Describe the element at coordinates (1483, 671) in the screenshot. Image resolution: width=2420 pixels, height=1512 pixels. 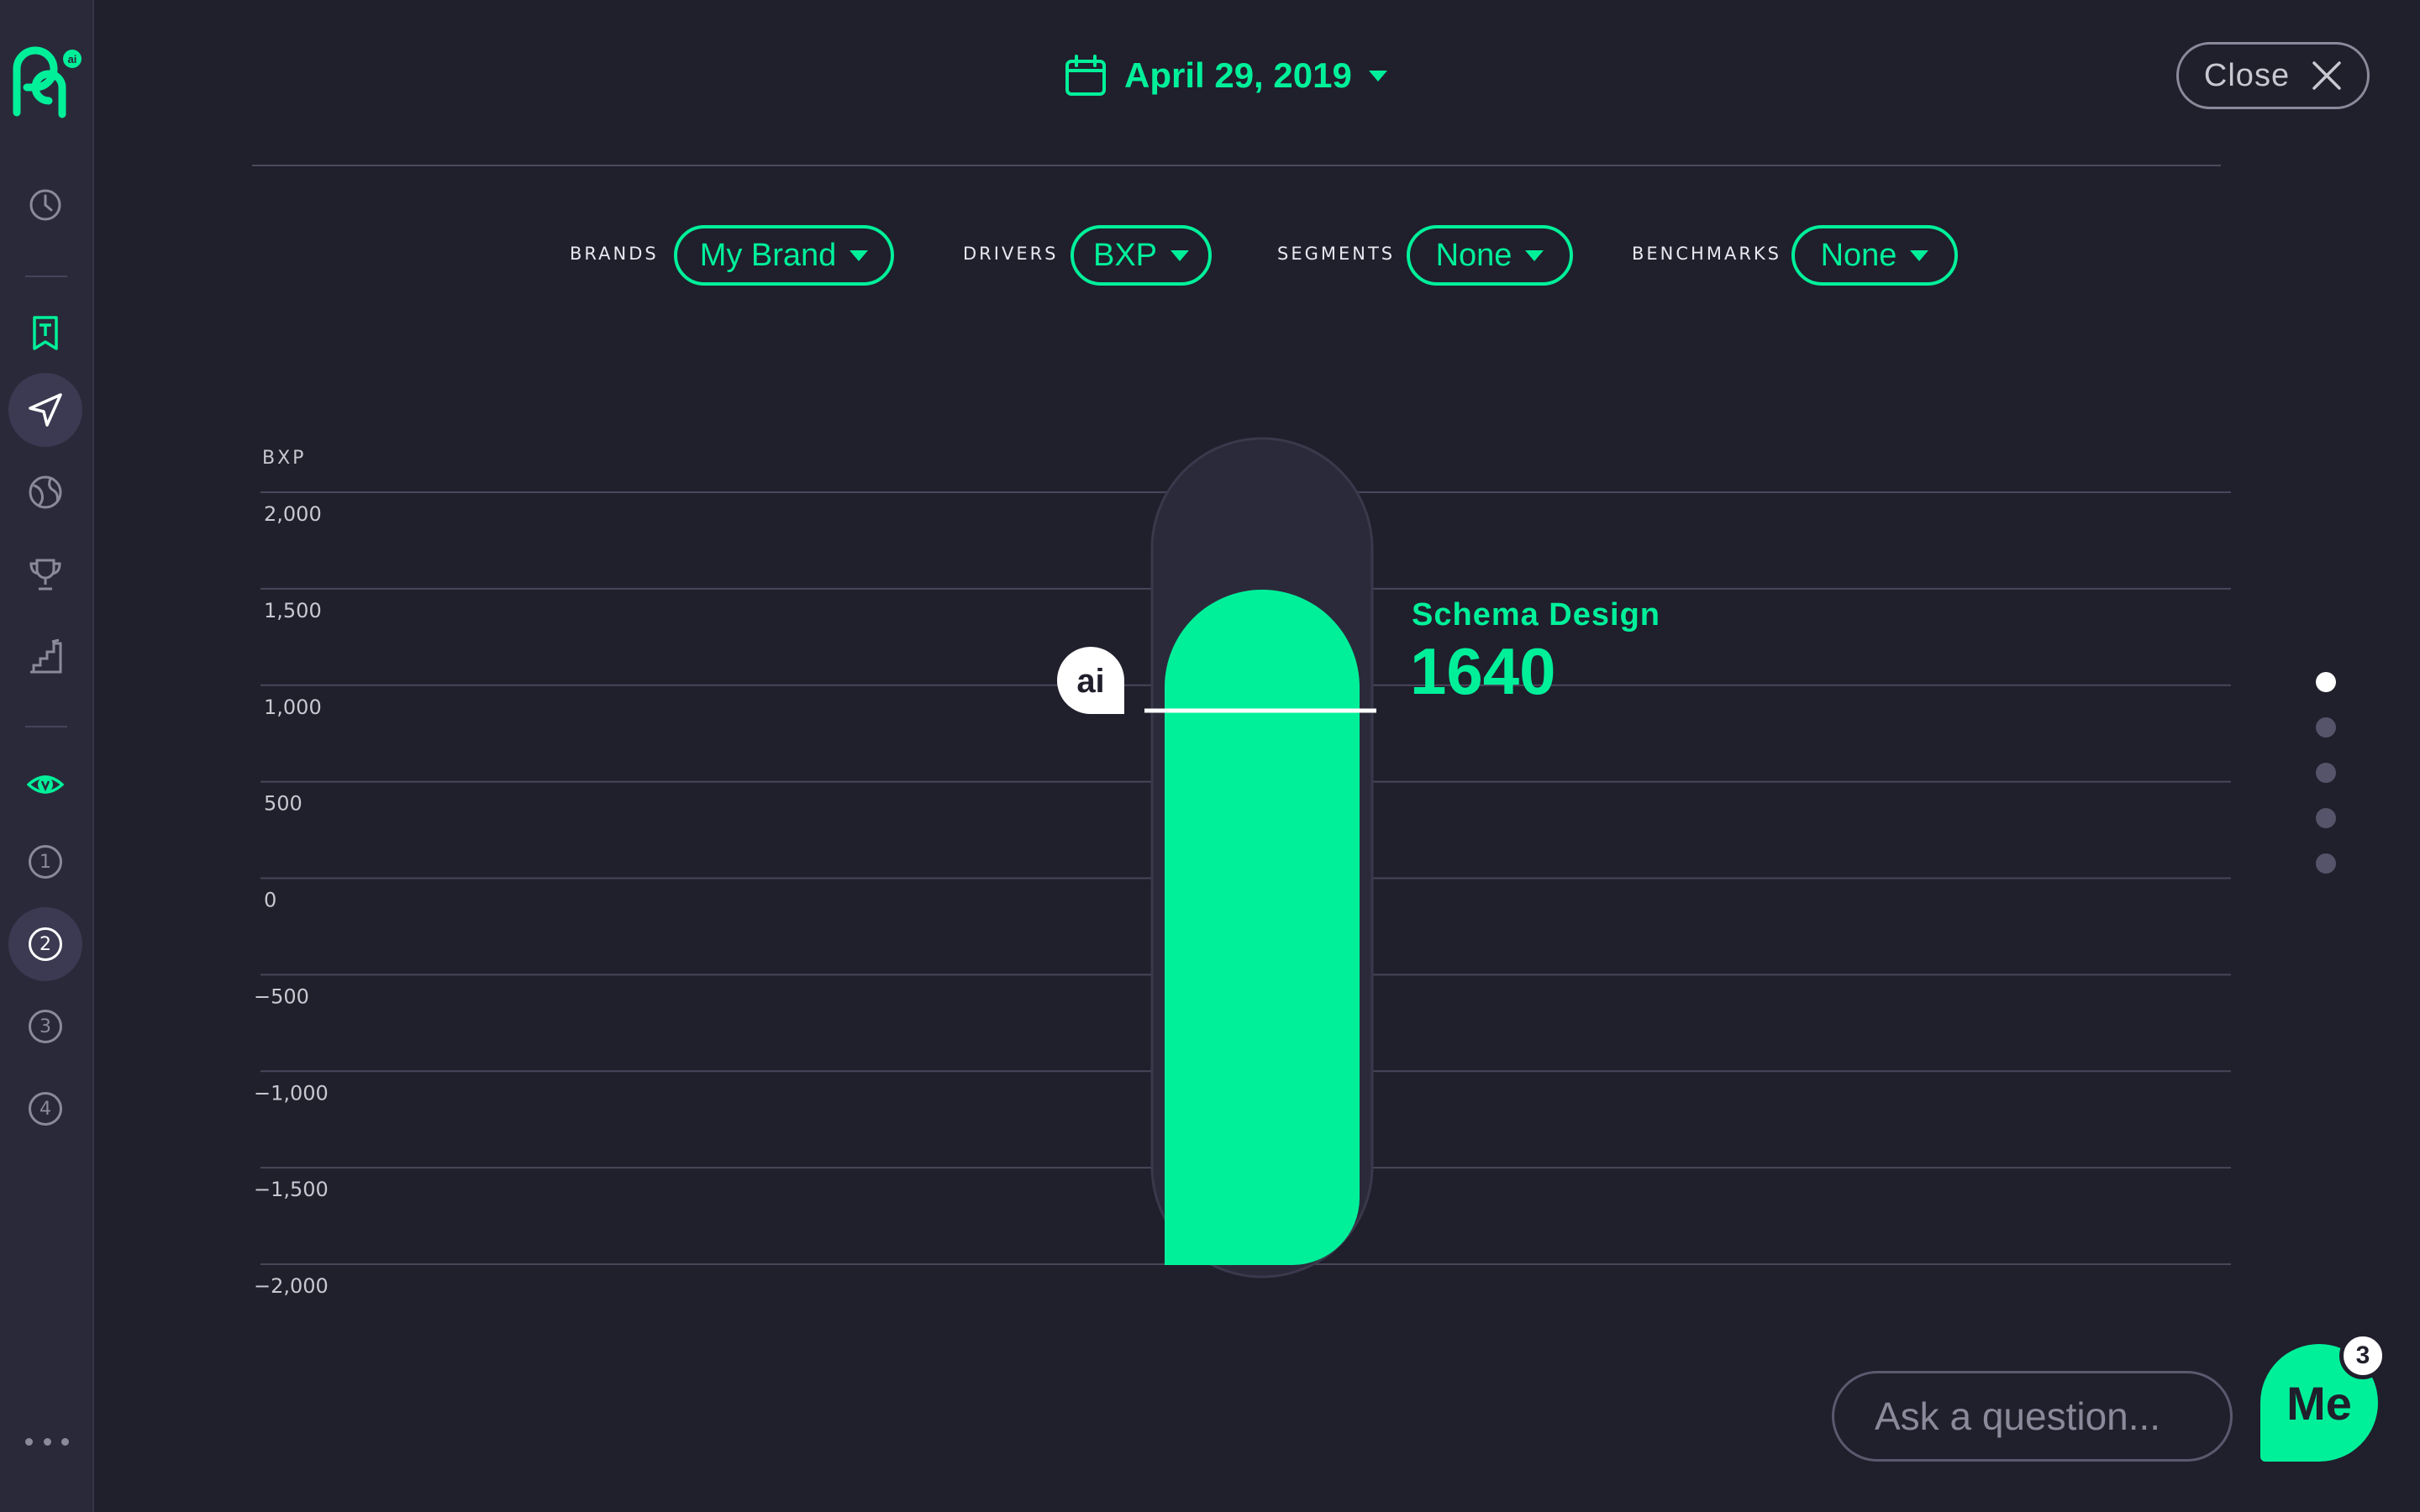
I see `bar-value-label: 1640` at that location.